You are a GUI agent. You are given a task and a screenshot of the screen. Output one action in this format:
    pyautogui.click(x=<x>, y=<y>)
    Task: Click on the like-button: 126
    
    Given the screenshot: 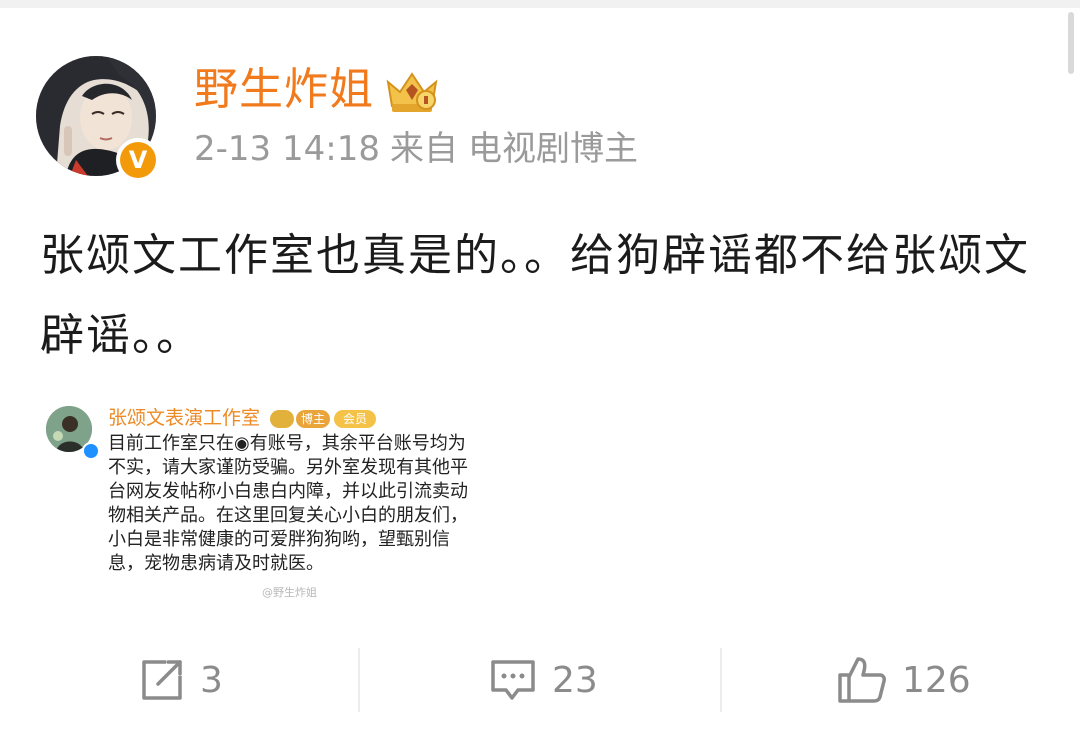 What is the action you would take?
    pyautogui.click(x=903, y=680)
    